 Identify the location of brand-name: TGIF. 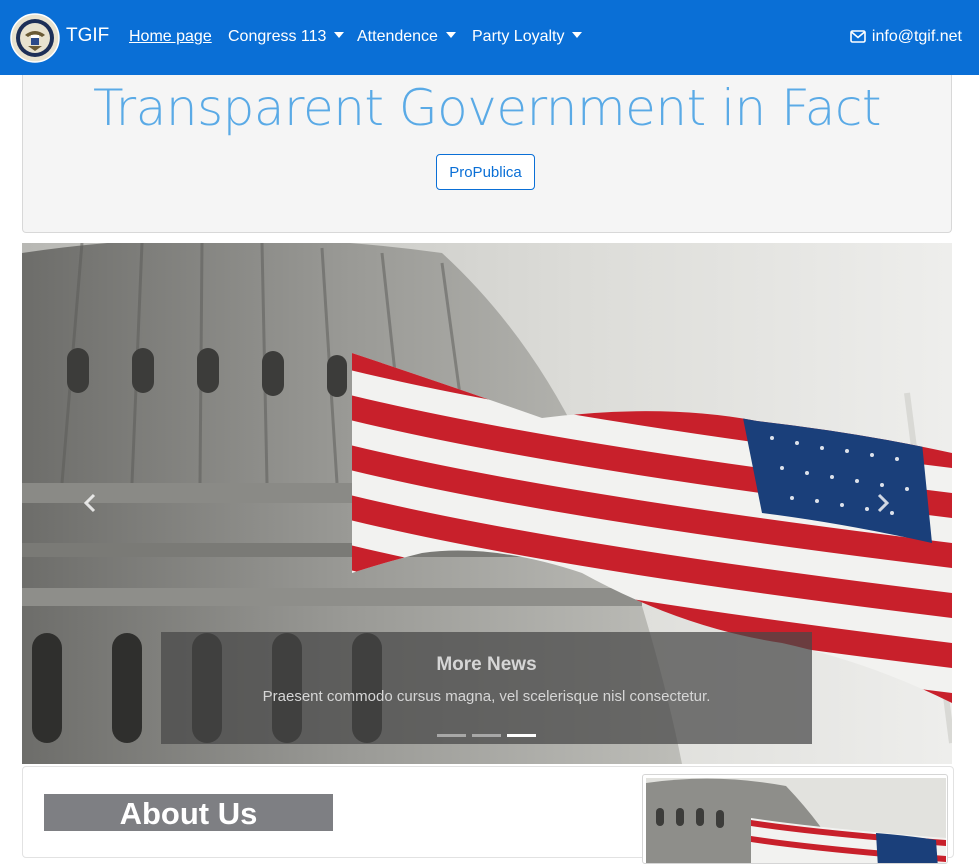
(87, 36).